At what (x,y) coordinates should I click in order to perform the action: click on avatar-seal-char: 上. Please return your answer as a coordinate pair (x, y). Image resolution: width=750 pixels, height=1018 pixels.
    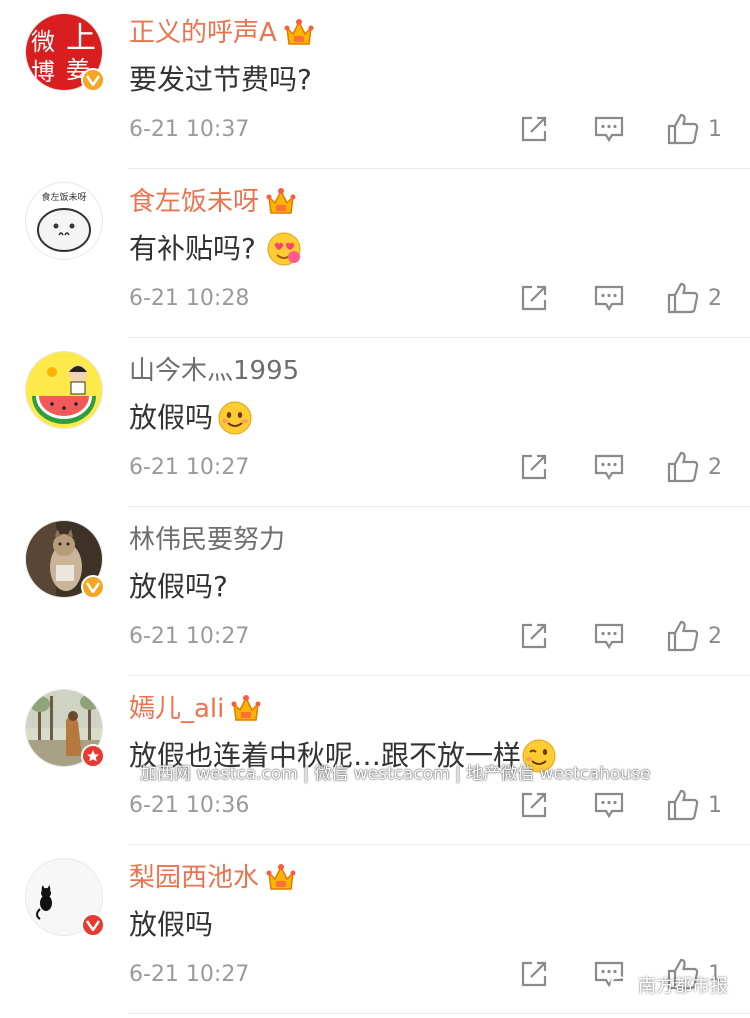
    Looking at the image, I should click on (81, 38).